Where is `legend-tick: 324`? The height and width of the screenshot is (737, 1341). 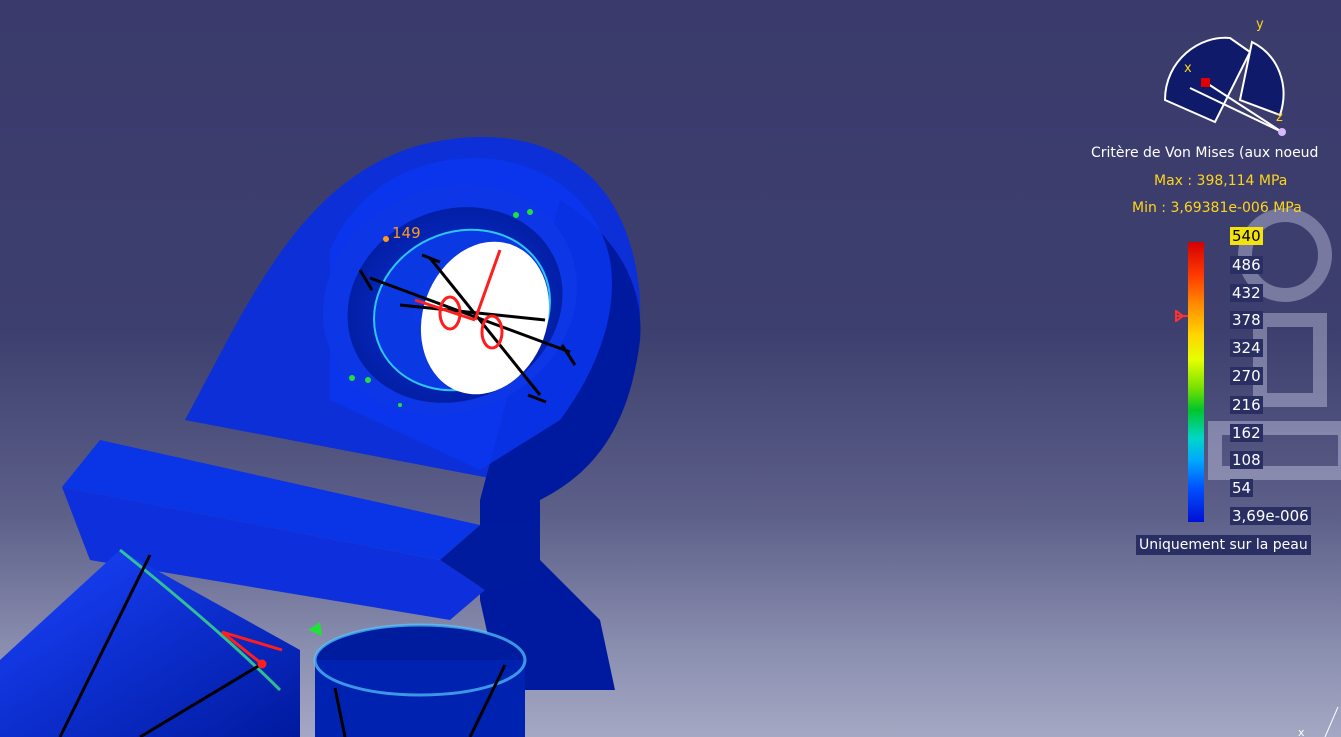
legend-tick: 324 is located at coordinates (1246, 348).